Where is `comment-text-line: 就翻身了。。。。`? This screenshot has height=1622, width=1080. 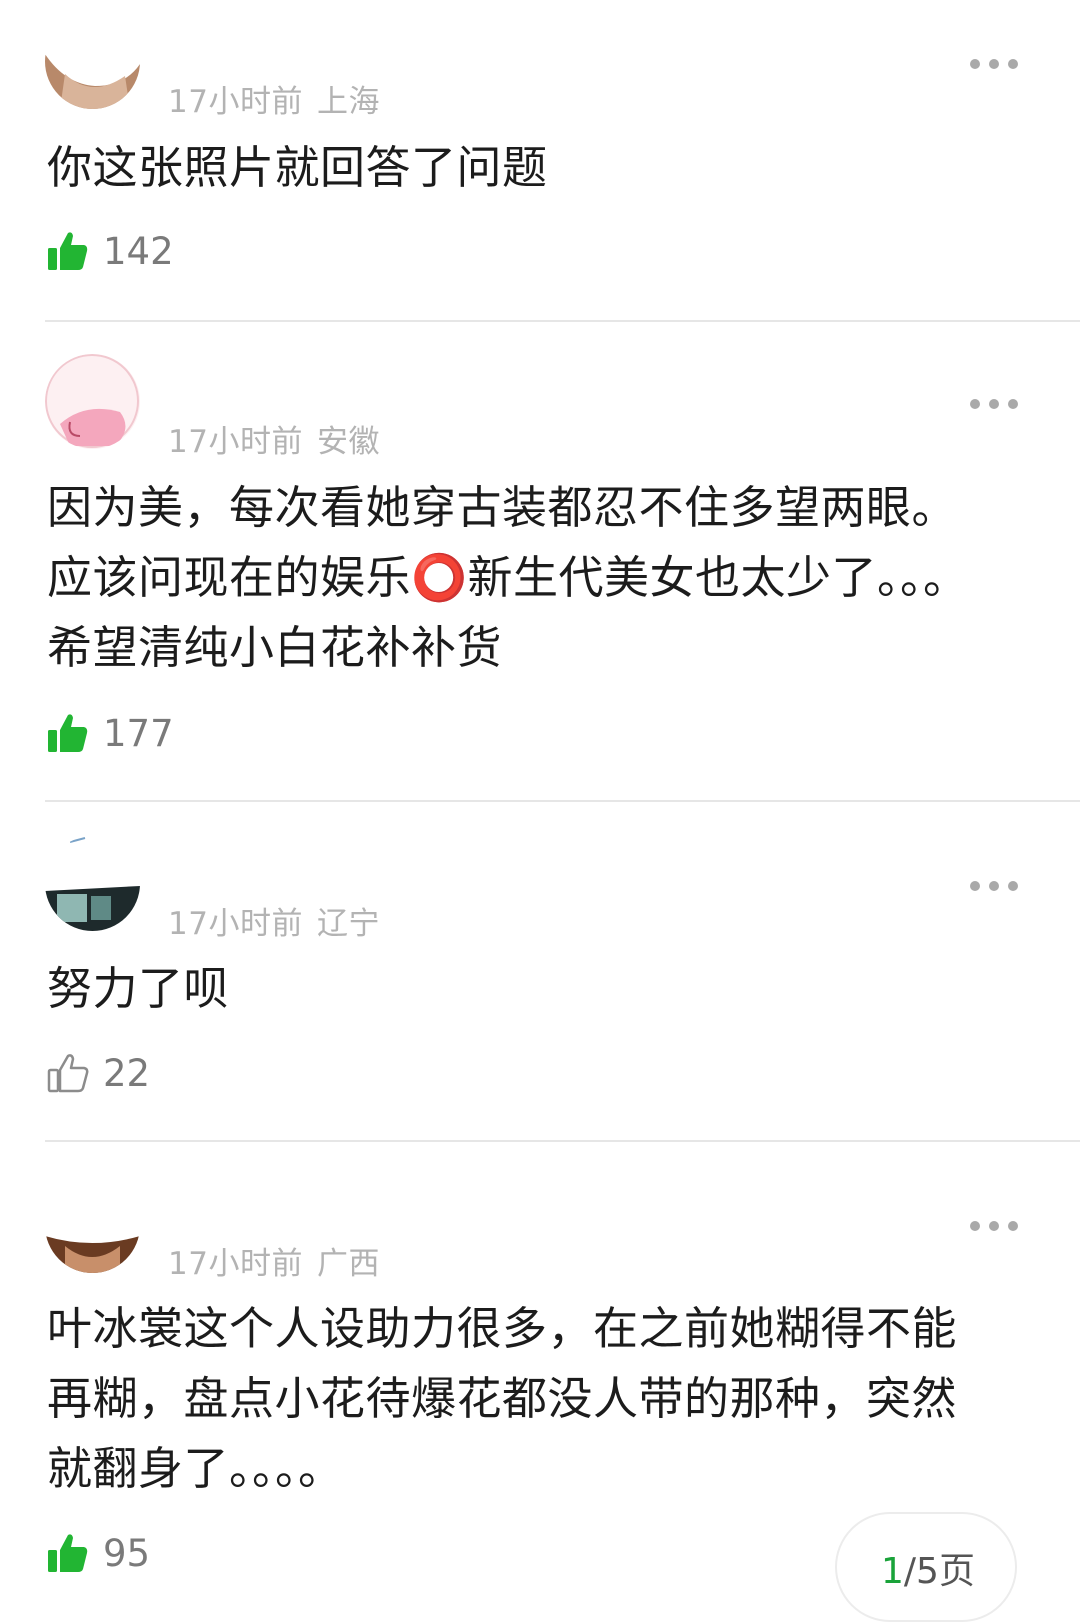 comment-text-line: 就翻身了。。。。 is located at coordinates (195, 1468).